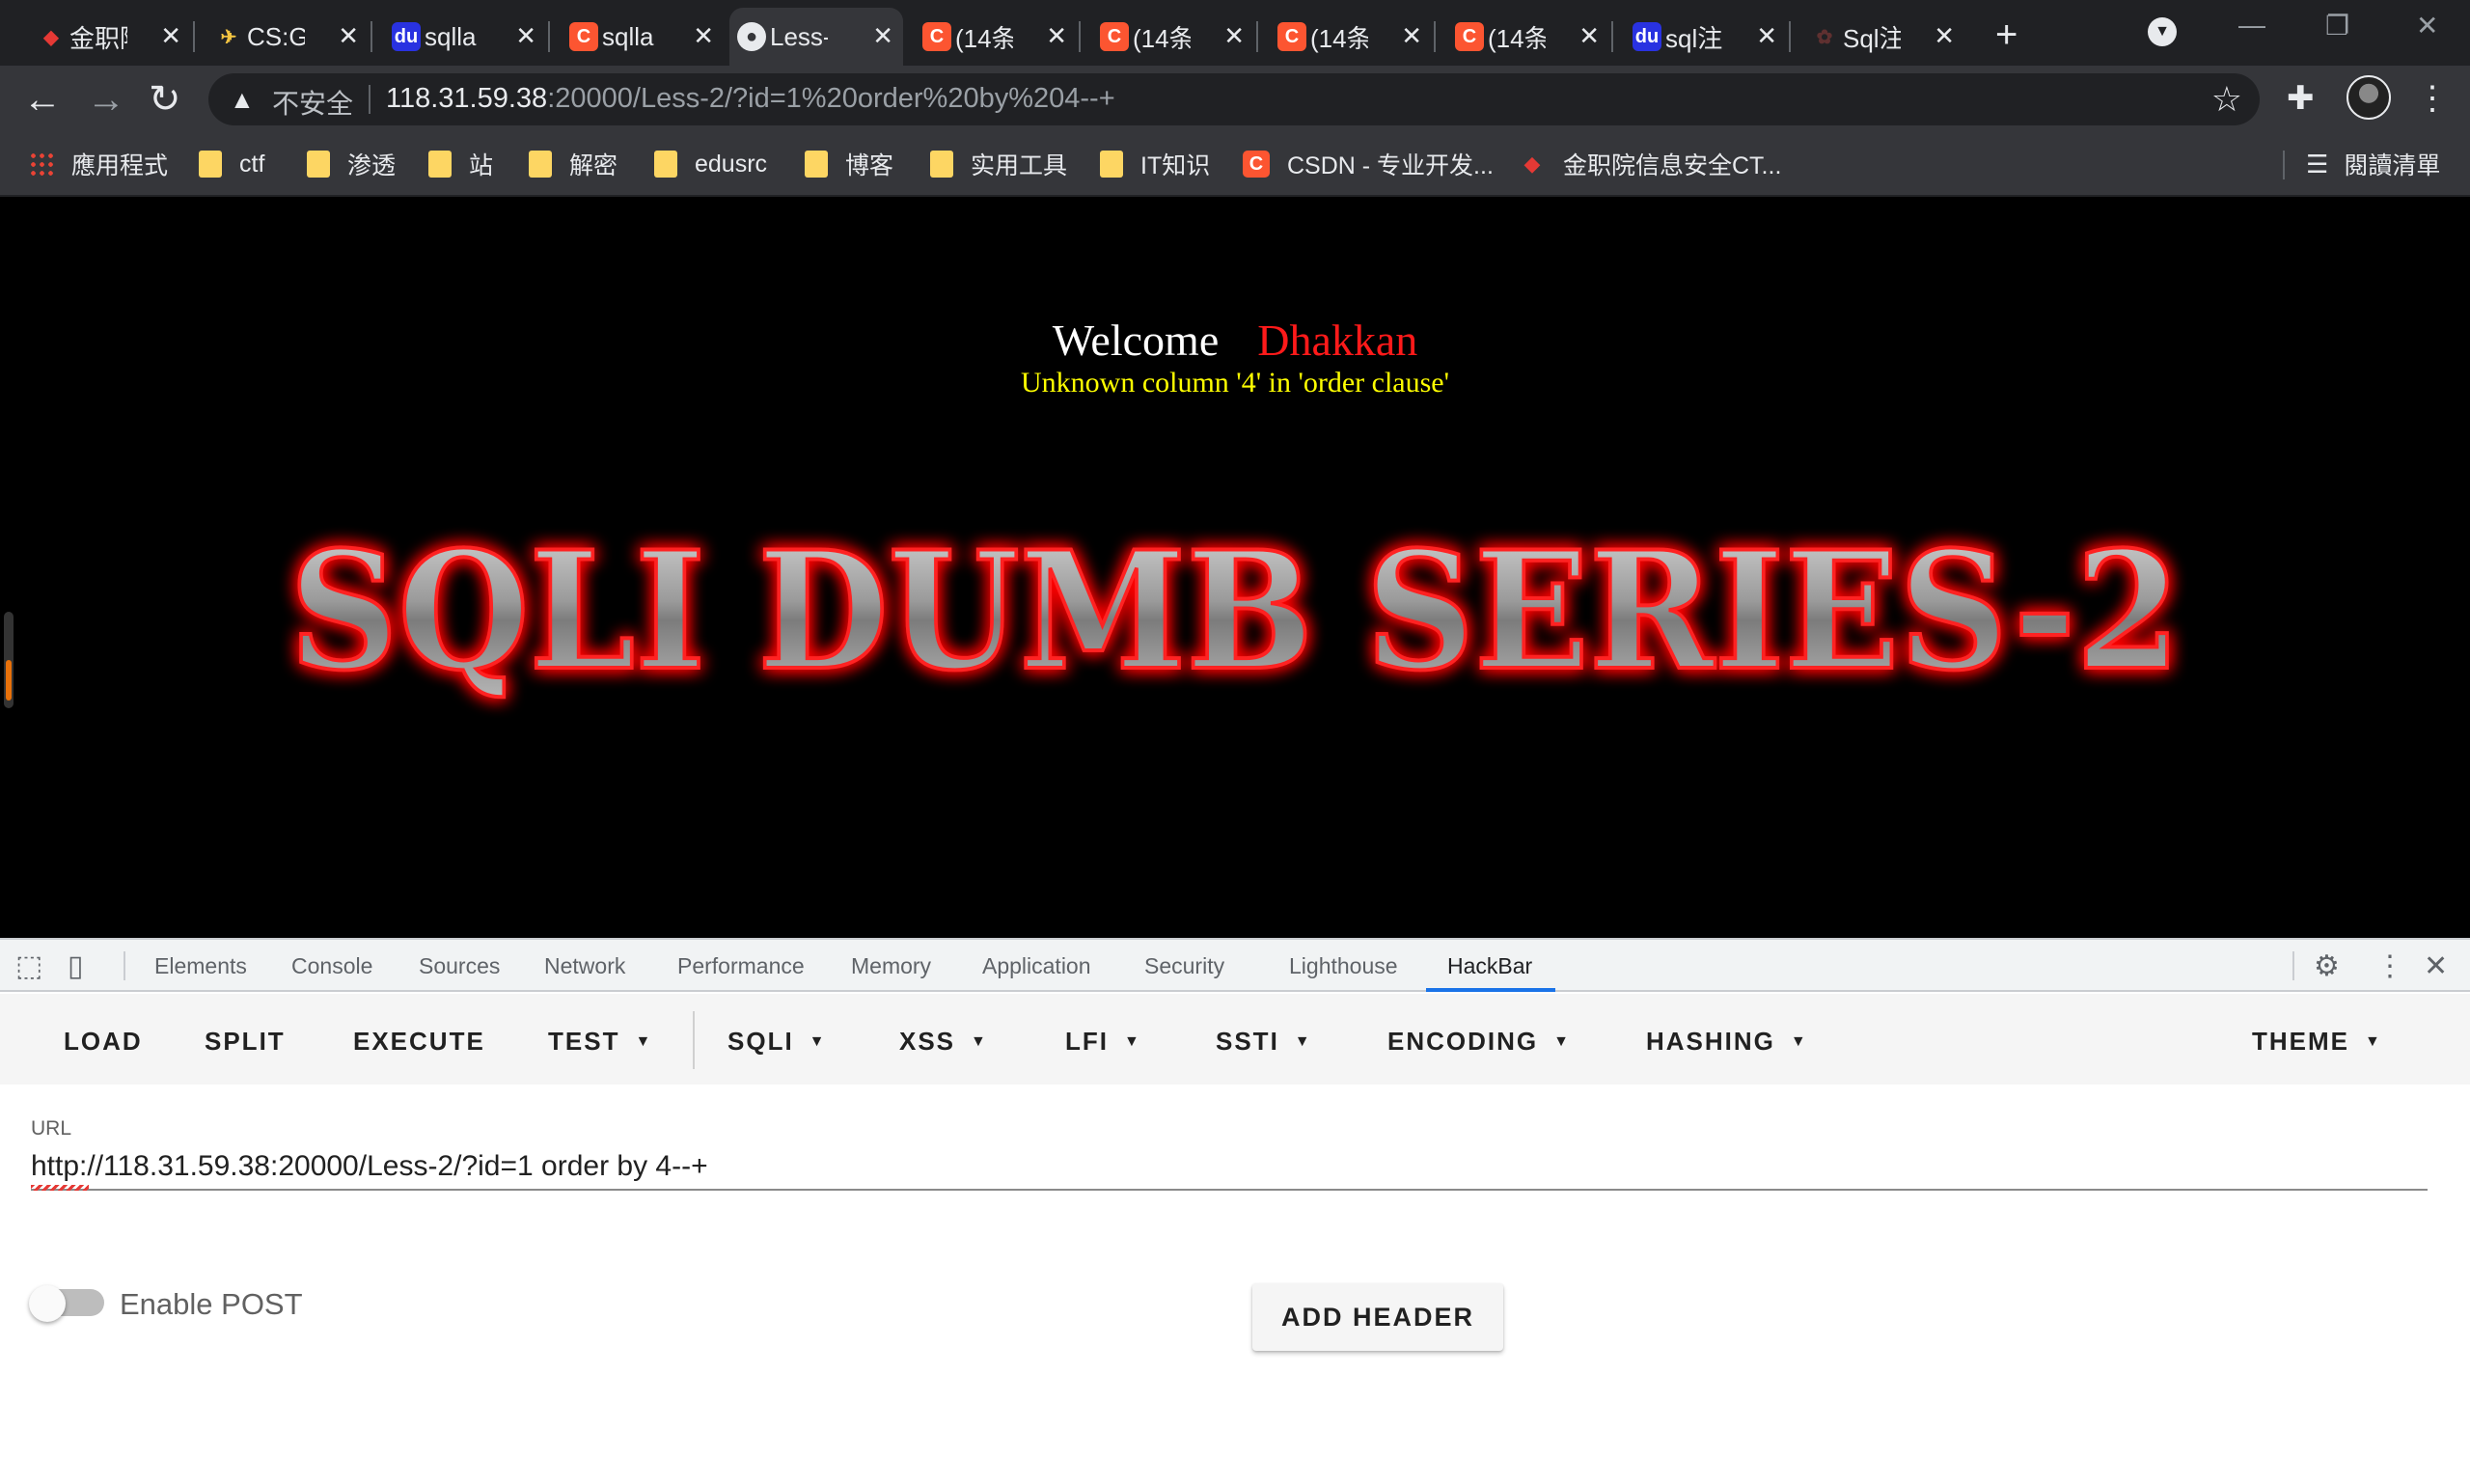 Image resolution: width=2470 pixels, height=1484 pixels. I want to click on window-close-icon: ✕, so click(2427, 25).